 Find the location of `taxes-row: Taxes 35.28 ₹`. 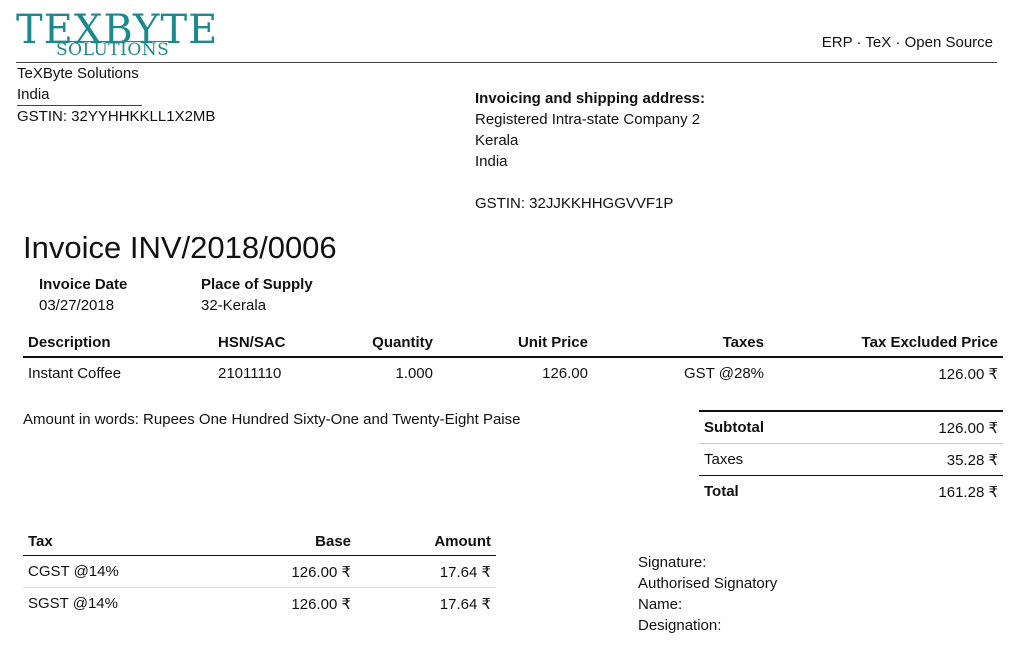

taxes-row: Taxes 35.28 ₹ is located at coordinates (851, 459).